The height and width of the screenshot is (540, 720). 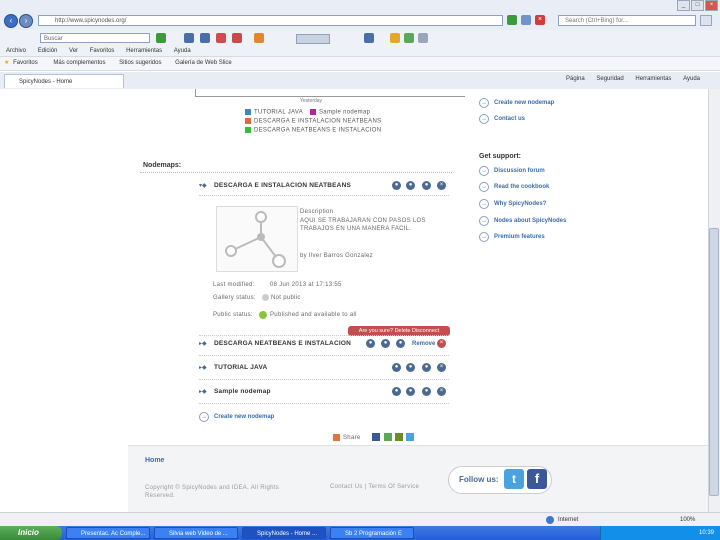 I want to click on toolbar-dropdown, so click(x=313, y=39).